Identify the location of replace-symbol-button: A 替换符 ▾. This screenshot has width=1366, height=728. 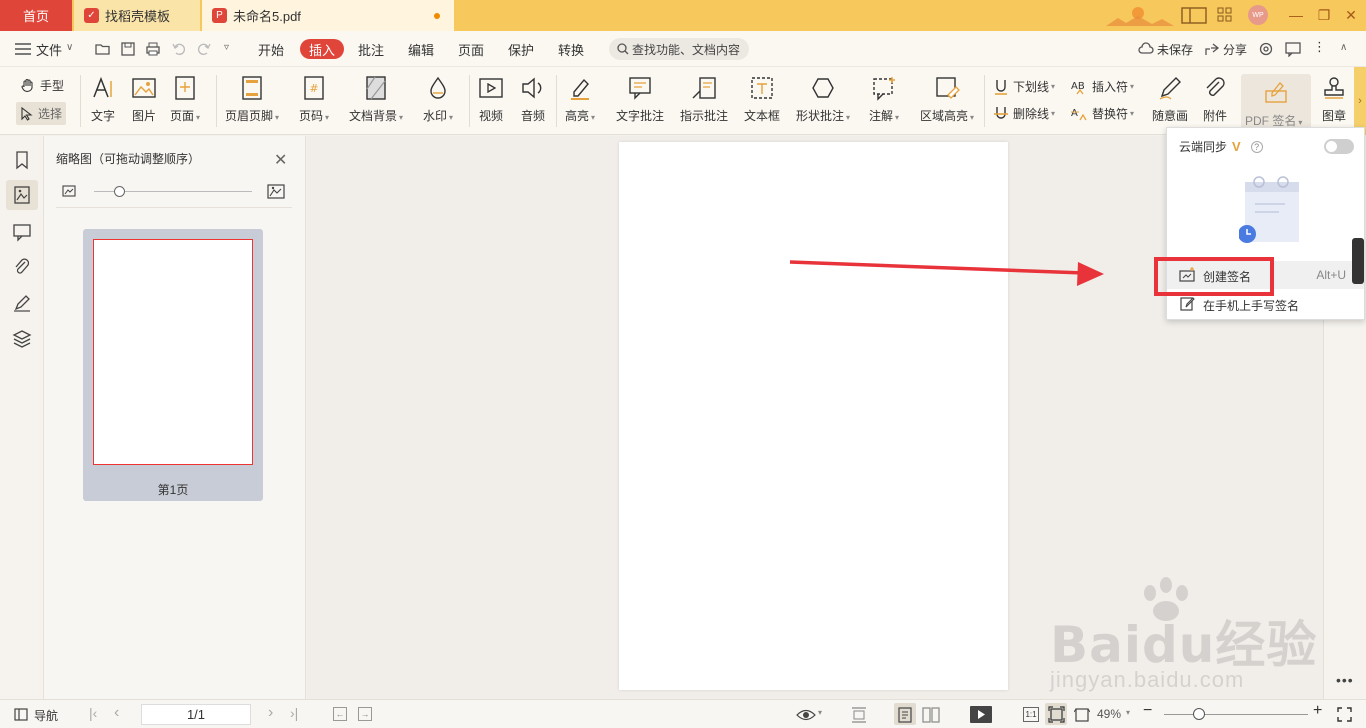
(1102, 113).